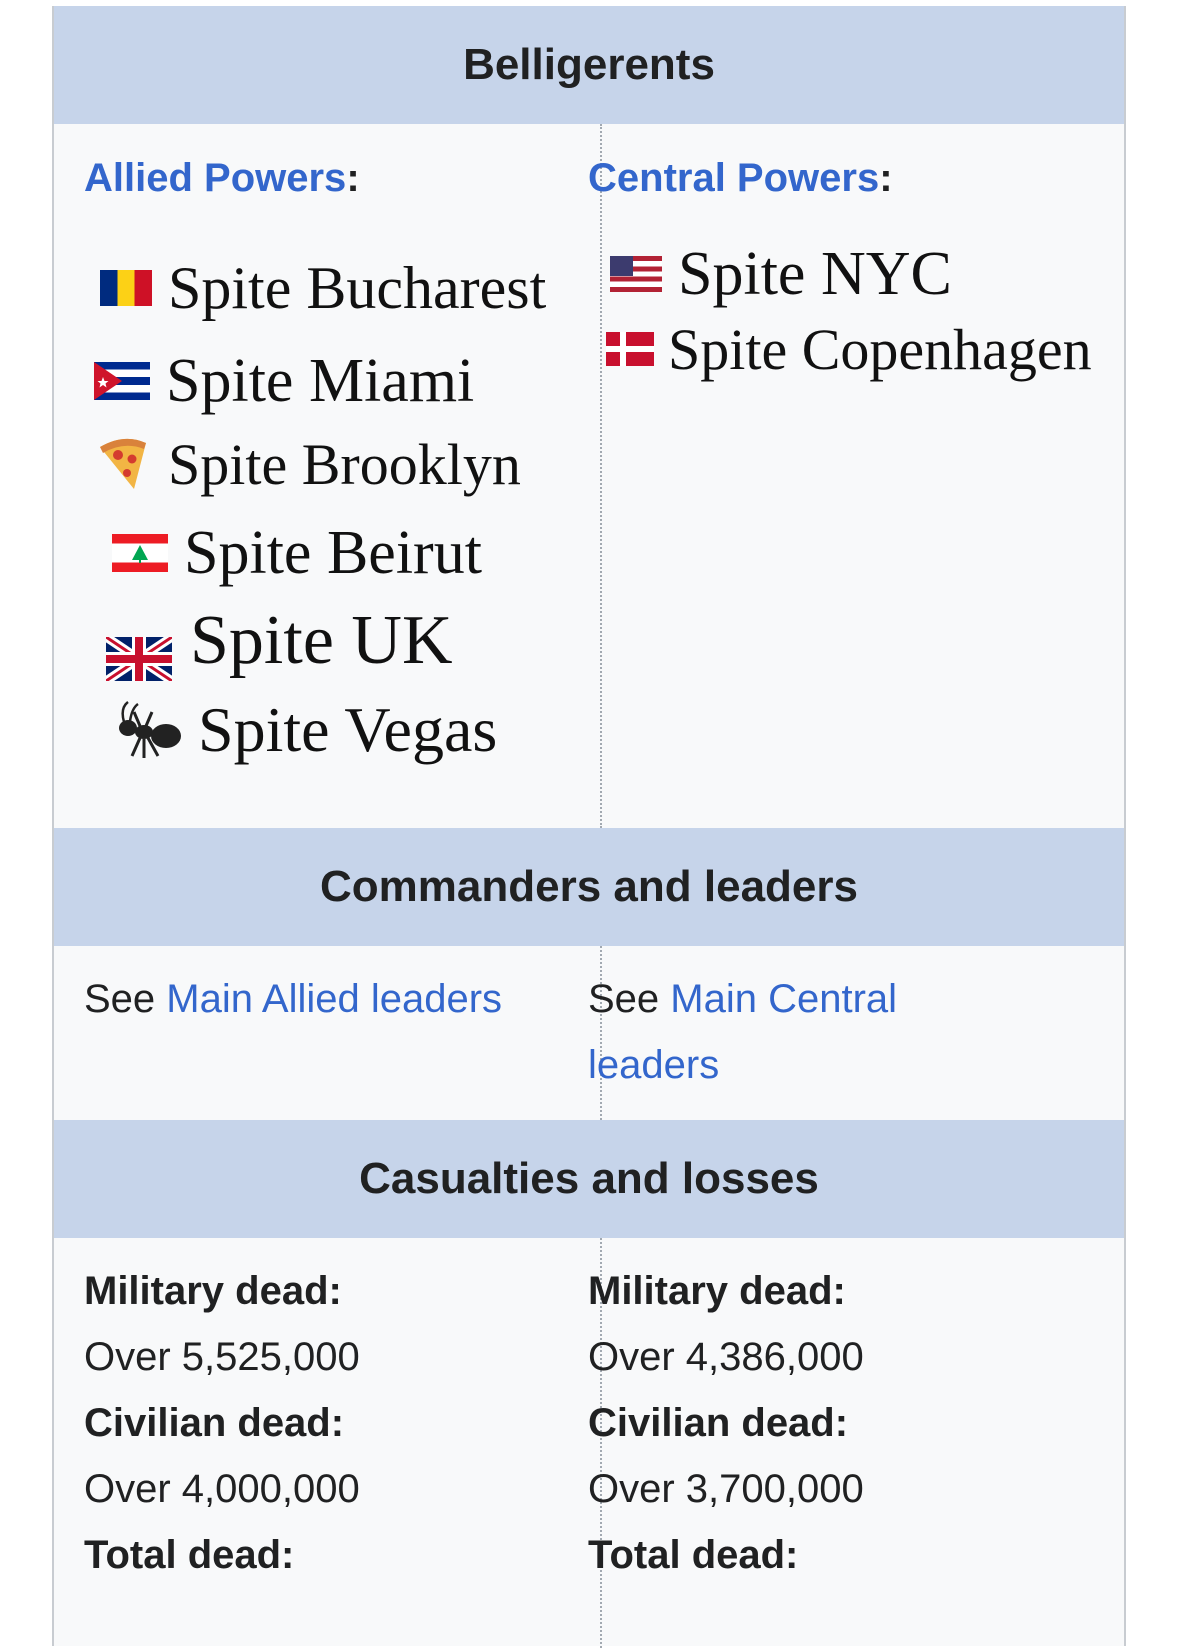 The width and height of the screenshot is (1179, 1648). I want to click on member-spite-miami: Spite Miami, so click(284, 381).